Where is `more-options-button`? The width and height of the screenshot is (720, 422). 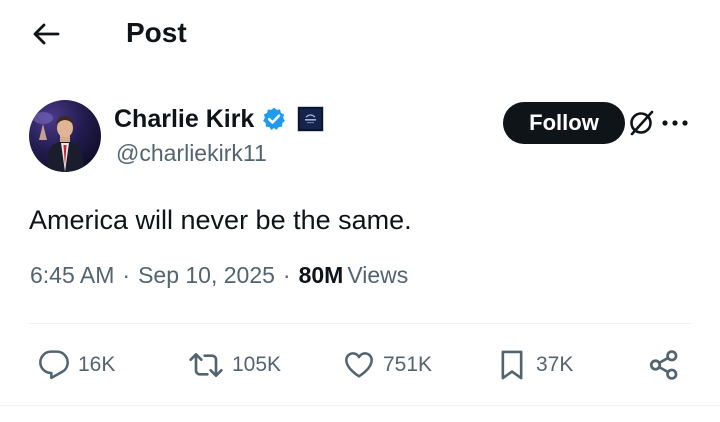 more-options-button is located at coordinates (675, 123).